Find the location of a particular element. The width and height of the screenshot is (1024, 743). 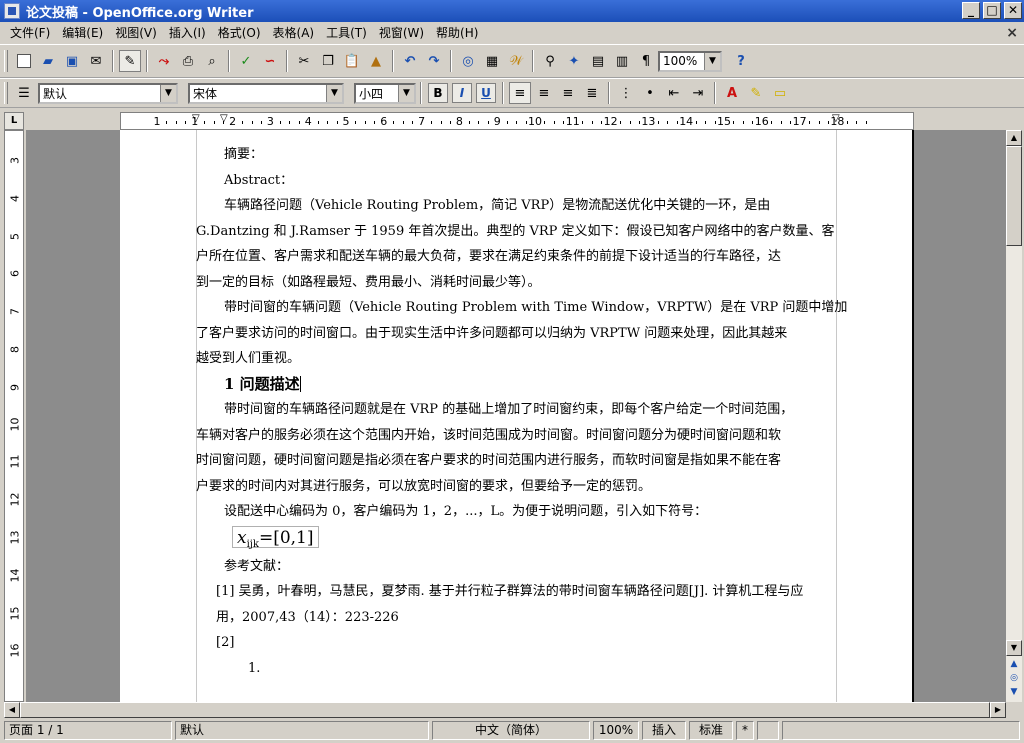

horizontal-scrollbar: ◀ ▶ is located at coordinates (505, 710).